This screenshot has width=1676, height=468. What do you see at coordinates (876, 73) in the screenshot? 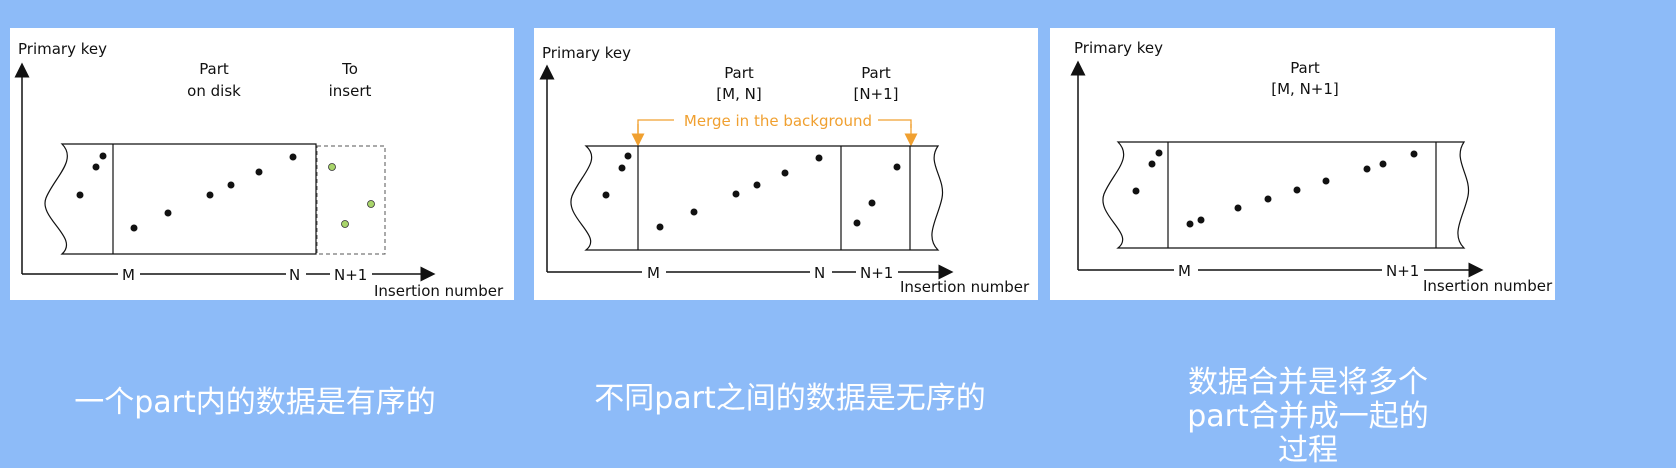
I see `part-n1-label-line1: Part` at bounding box center [876, 73].